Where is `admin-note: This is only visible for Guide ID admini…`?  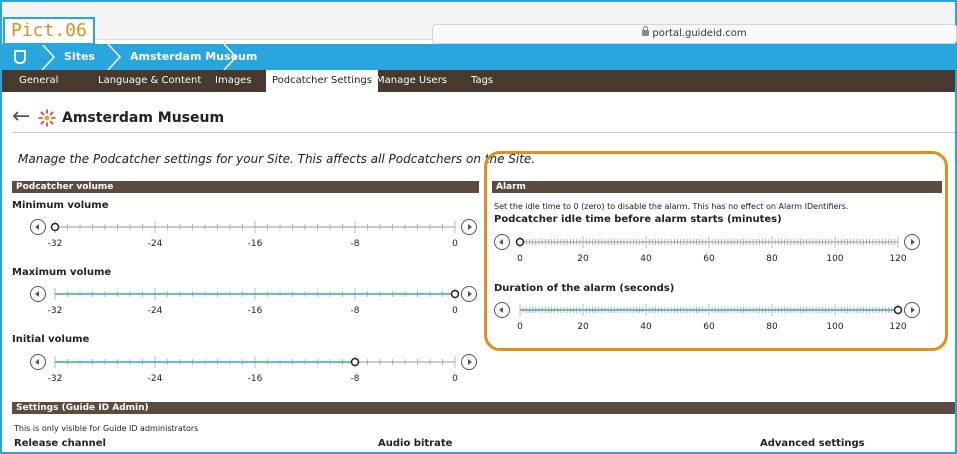 admin-note: This is only visible for Guide ID admini… is located at coordinates (106, 428).